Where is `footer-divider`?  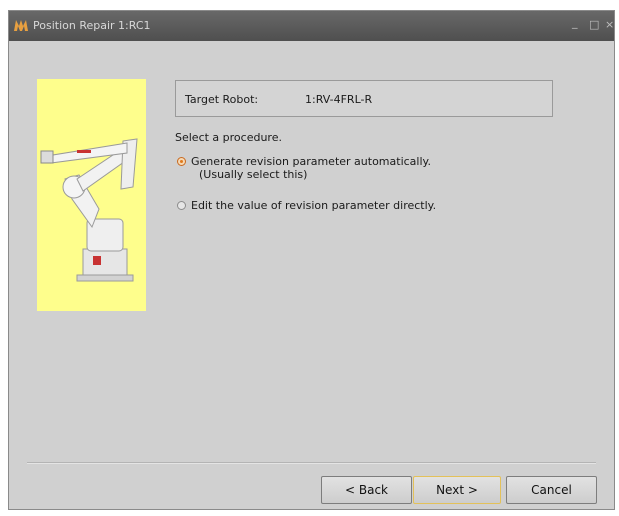 footer-divider is located at coordinates (311, 463).